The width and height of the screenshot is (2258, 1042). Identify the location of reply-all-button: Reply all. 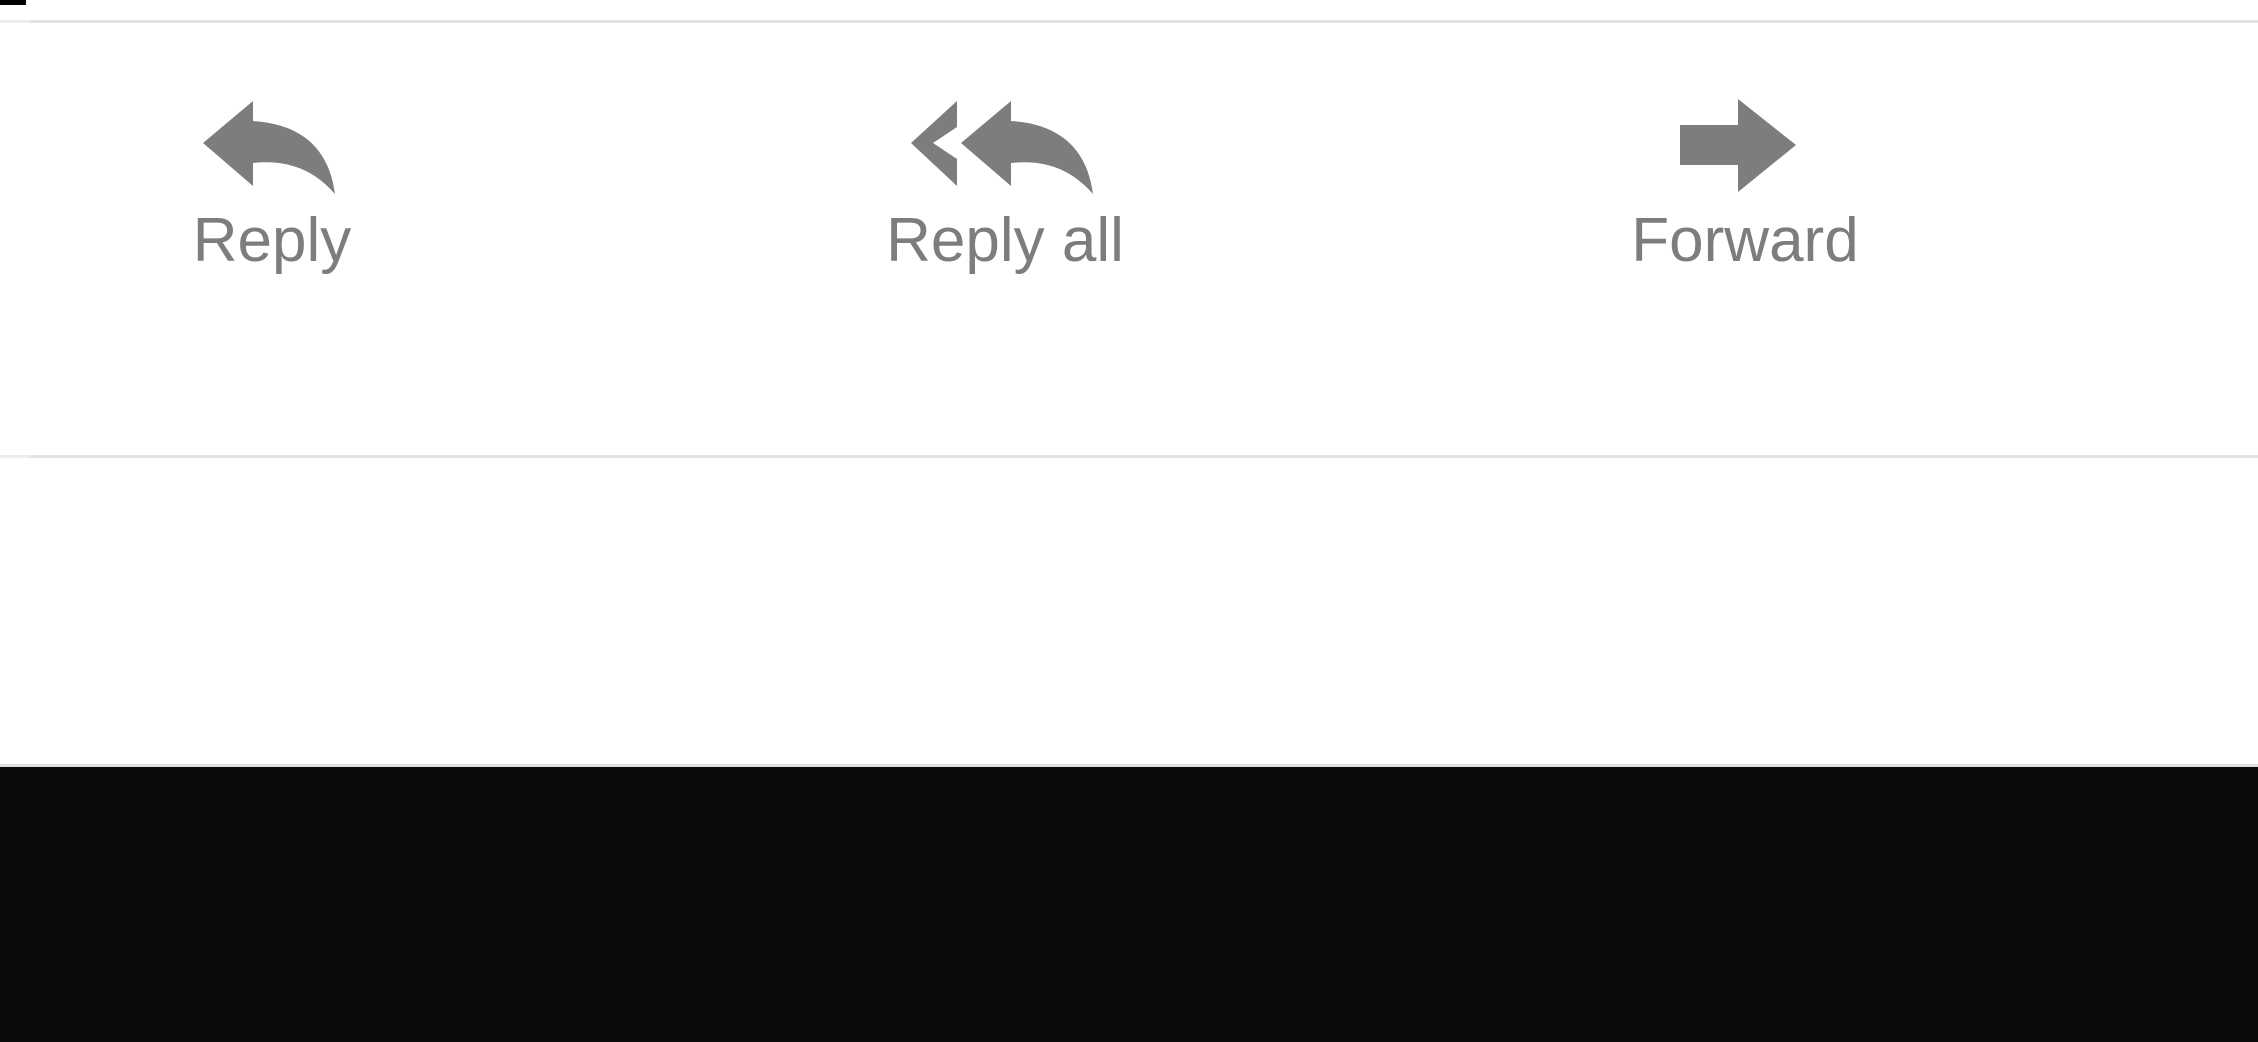
(1005, 208).